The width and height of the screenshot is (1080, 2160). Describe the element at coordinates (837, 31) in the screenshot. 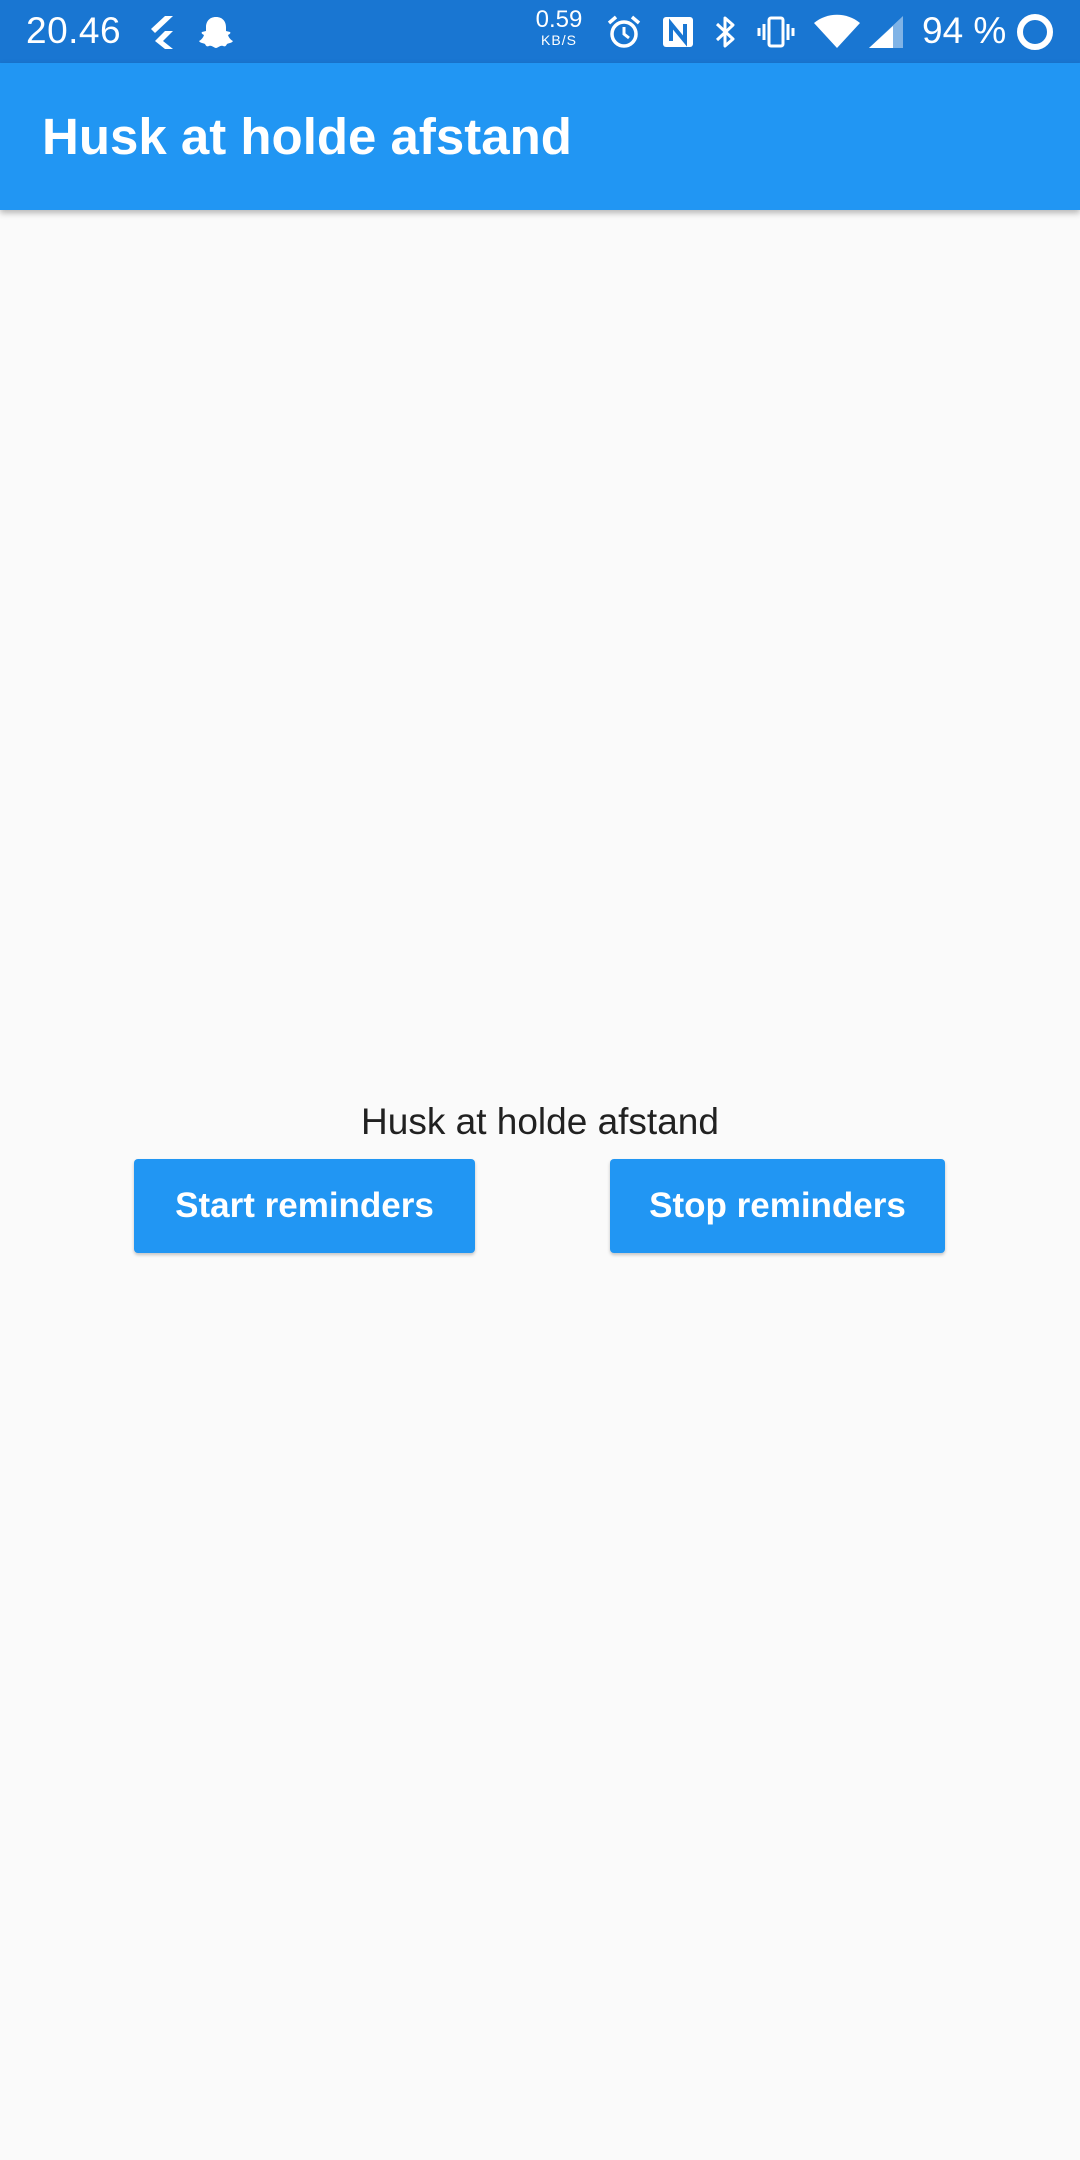

I see `wifi-icon` at that location.